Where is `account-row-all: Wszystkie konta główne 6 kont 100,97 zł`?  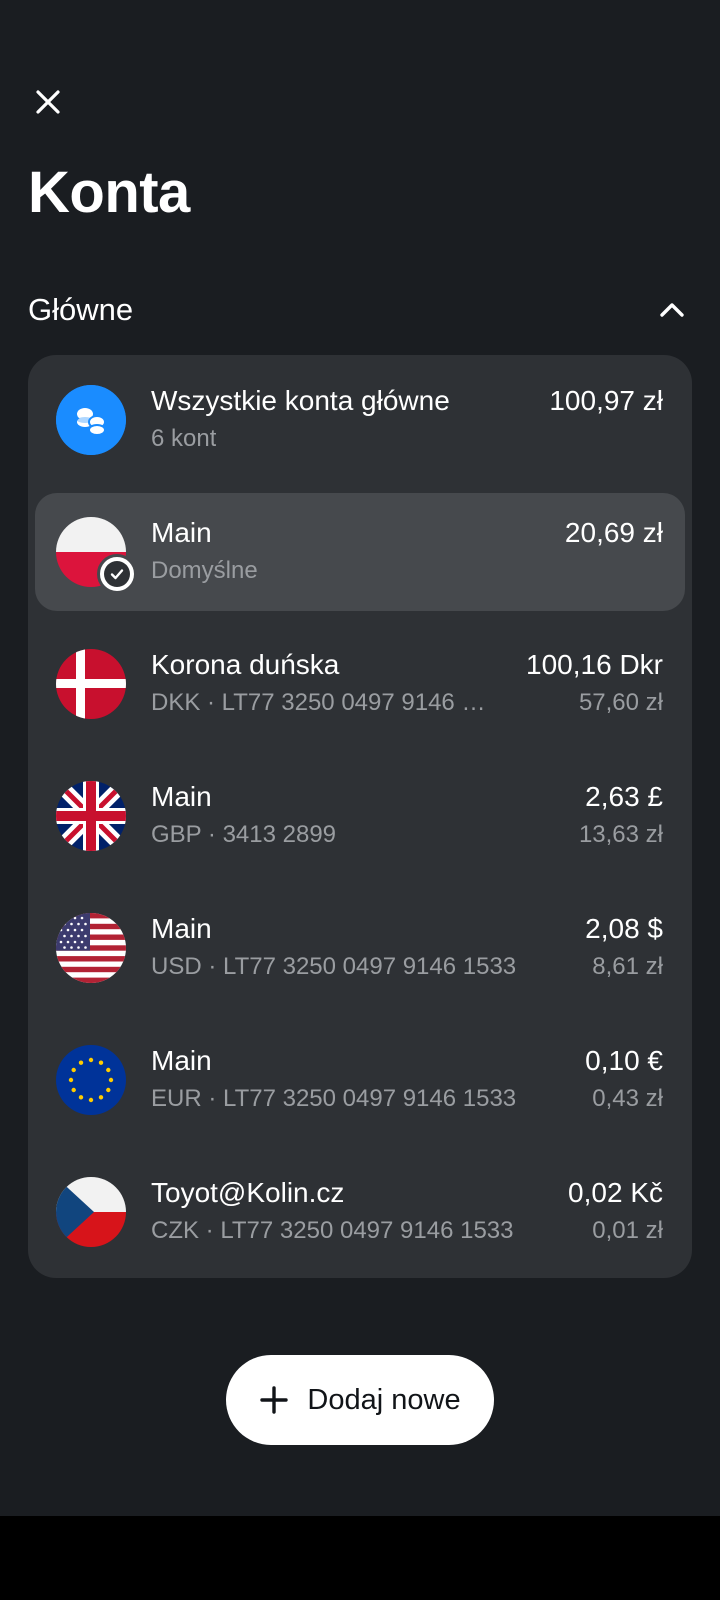
account-row-all: Wszystkie konta główne 6 kont 100,97 zł is located at coordinates (360, 420).